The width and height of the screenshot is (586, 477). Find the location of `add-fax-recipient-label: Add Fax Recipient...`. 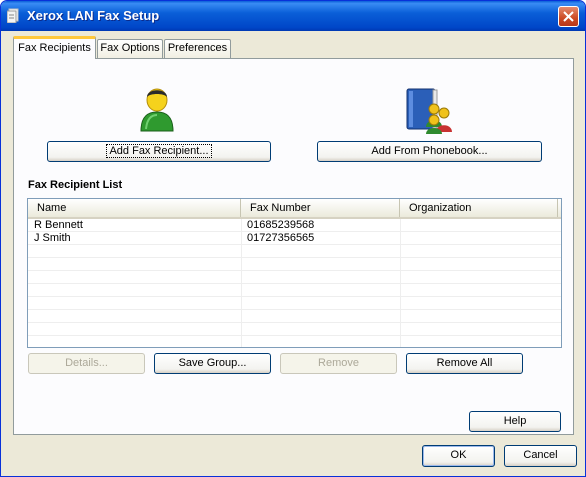

add-fax-recipient-label: Add Fax Recipient... is located at coordinates (159, 151).